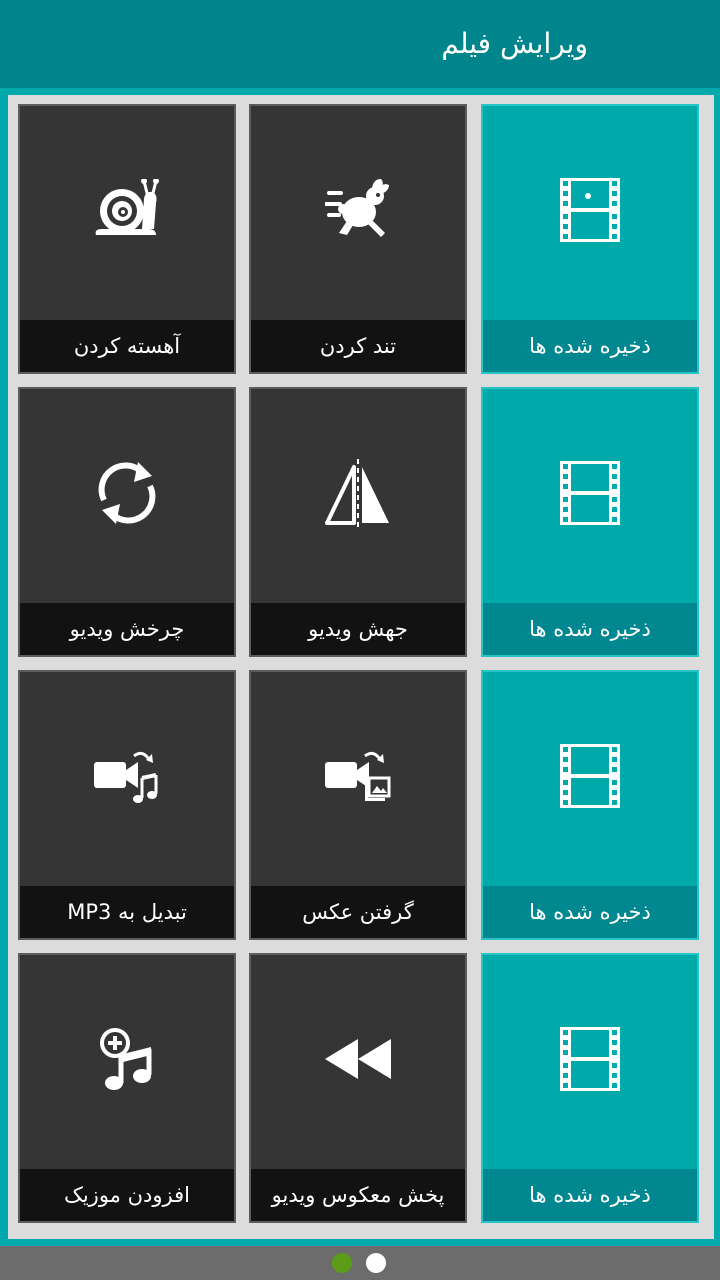  I want to click on convert-mp3-tile: تبدیل به MP3, so click(127, 805).